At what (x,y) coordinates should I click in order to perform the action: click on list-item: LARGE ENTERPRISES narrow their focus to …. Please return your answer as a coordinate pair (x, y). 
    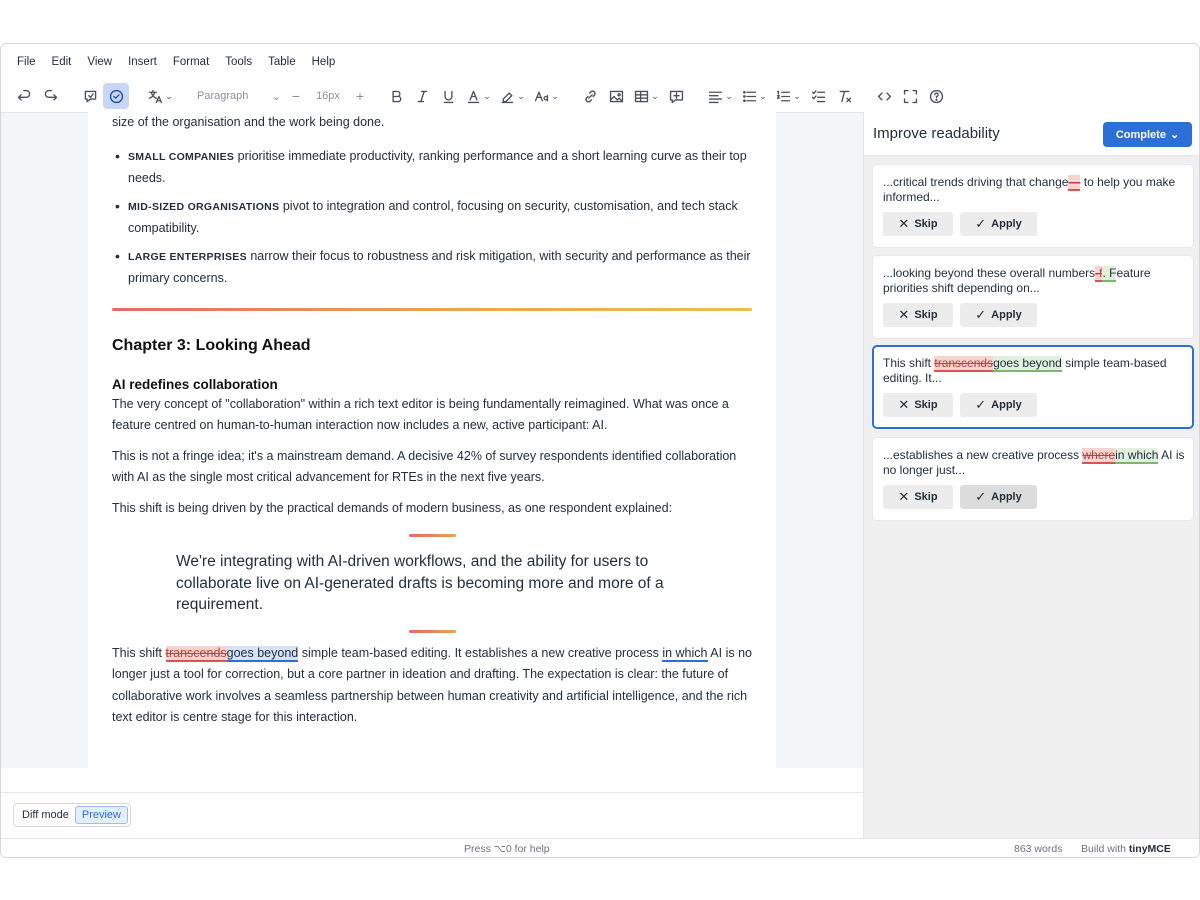
    Looking at the image, I should click on (432, 268).